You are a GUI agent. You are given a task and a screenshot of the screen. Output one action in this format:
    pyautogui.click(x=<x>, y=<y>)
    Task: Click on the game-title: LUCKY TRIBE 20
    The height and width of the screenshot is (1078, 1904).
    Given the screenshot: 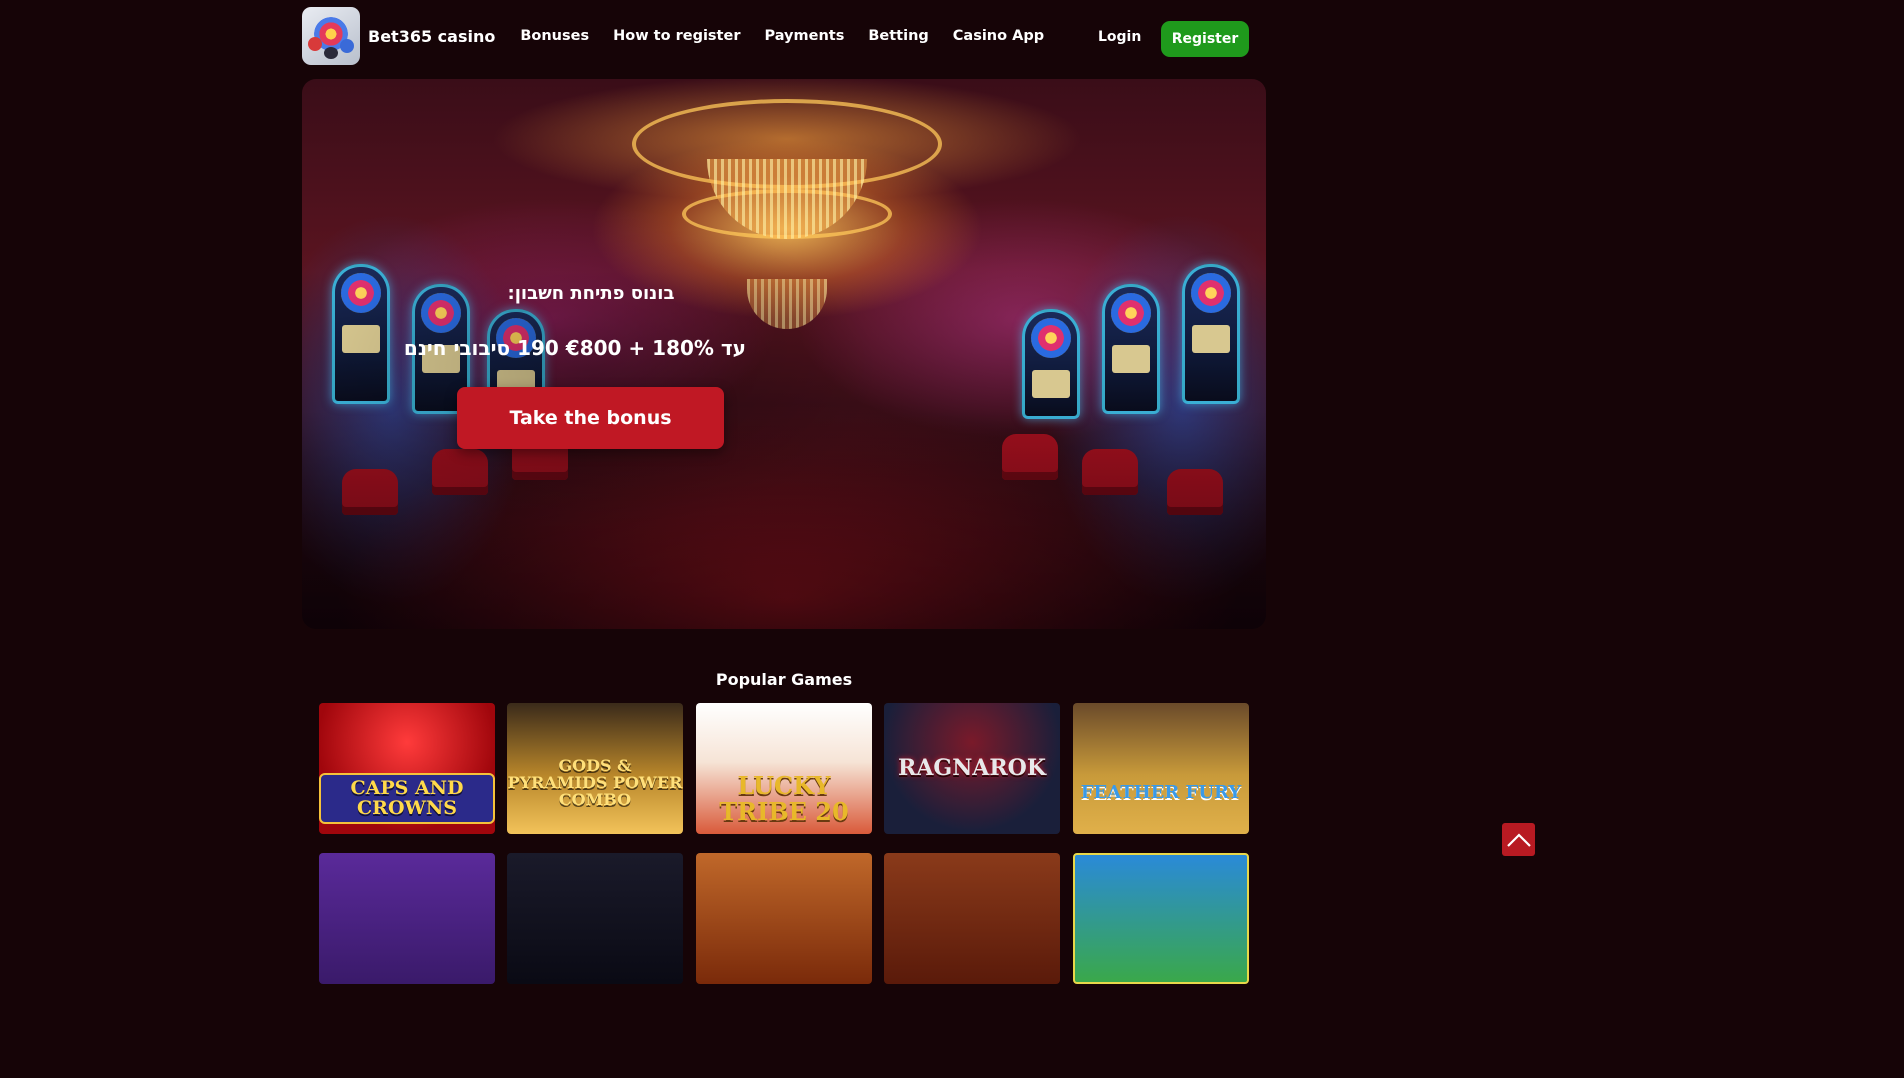 What is the action you would take?
    pyautogui.click(x=784, y=798)
    